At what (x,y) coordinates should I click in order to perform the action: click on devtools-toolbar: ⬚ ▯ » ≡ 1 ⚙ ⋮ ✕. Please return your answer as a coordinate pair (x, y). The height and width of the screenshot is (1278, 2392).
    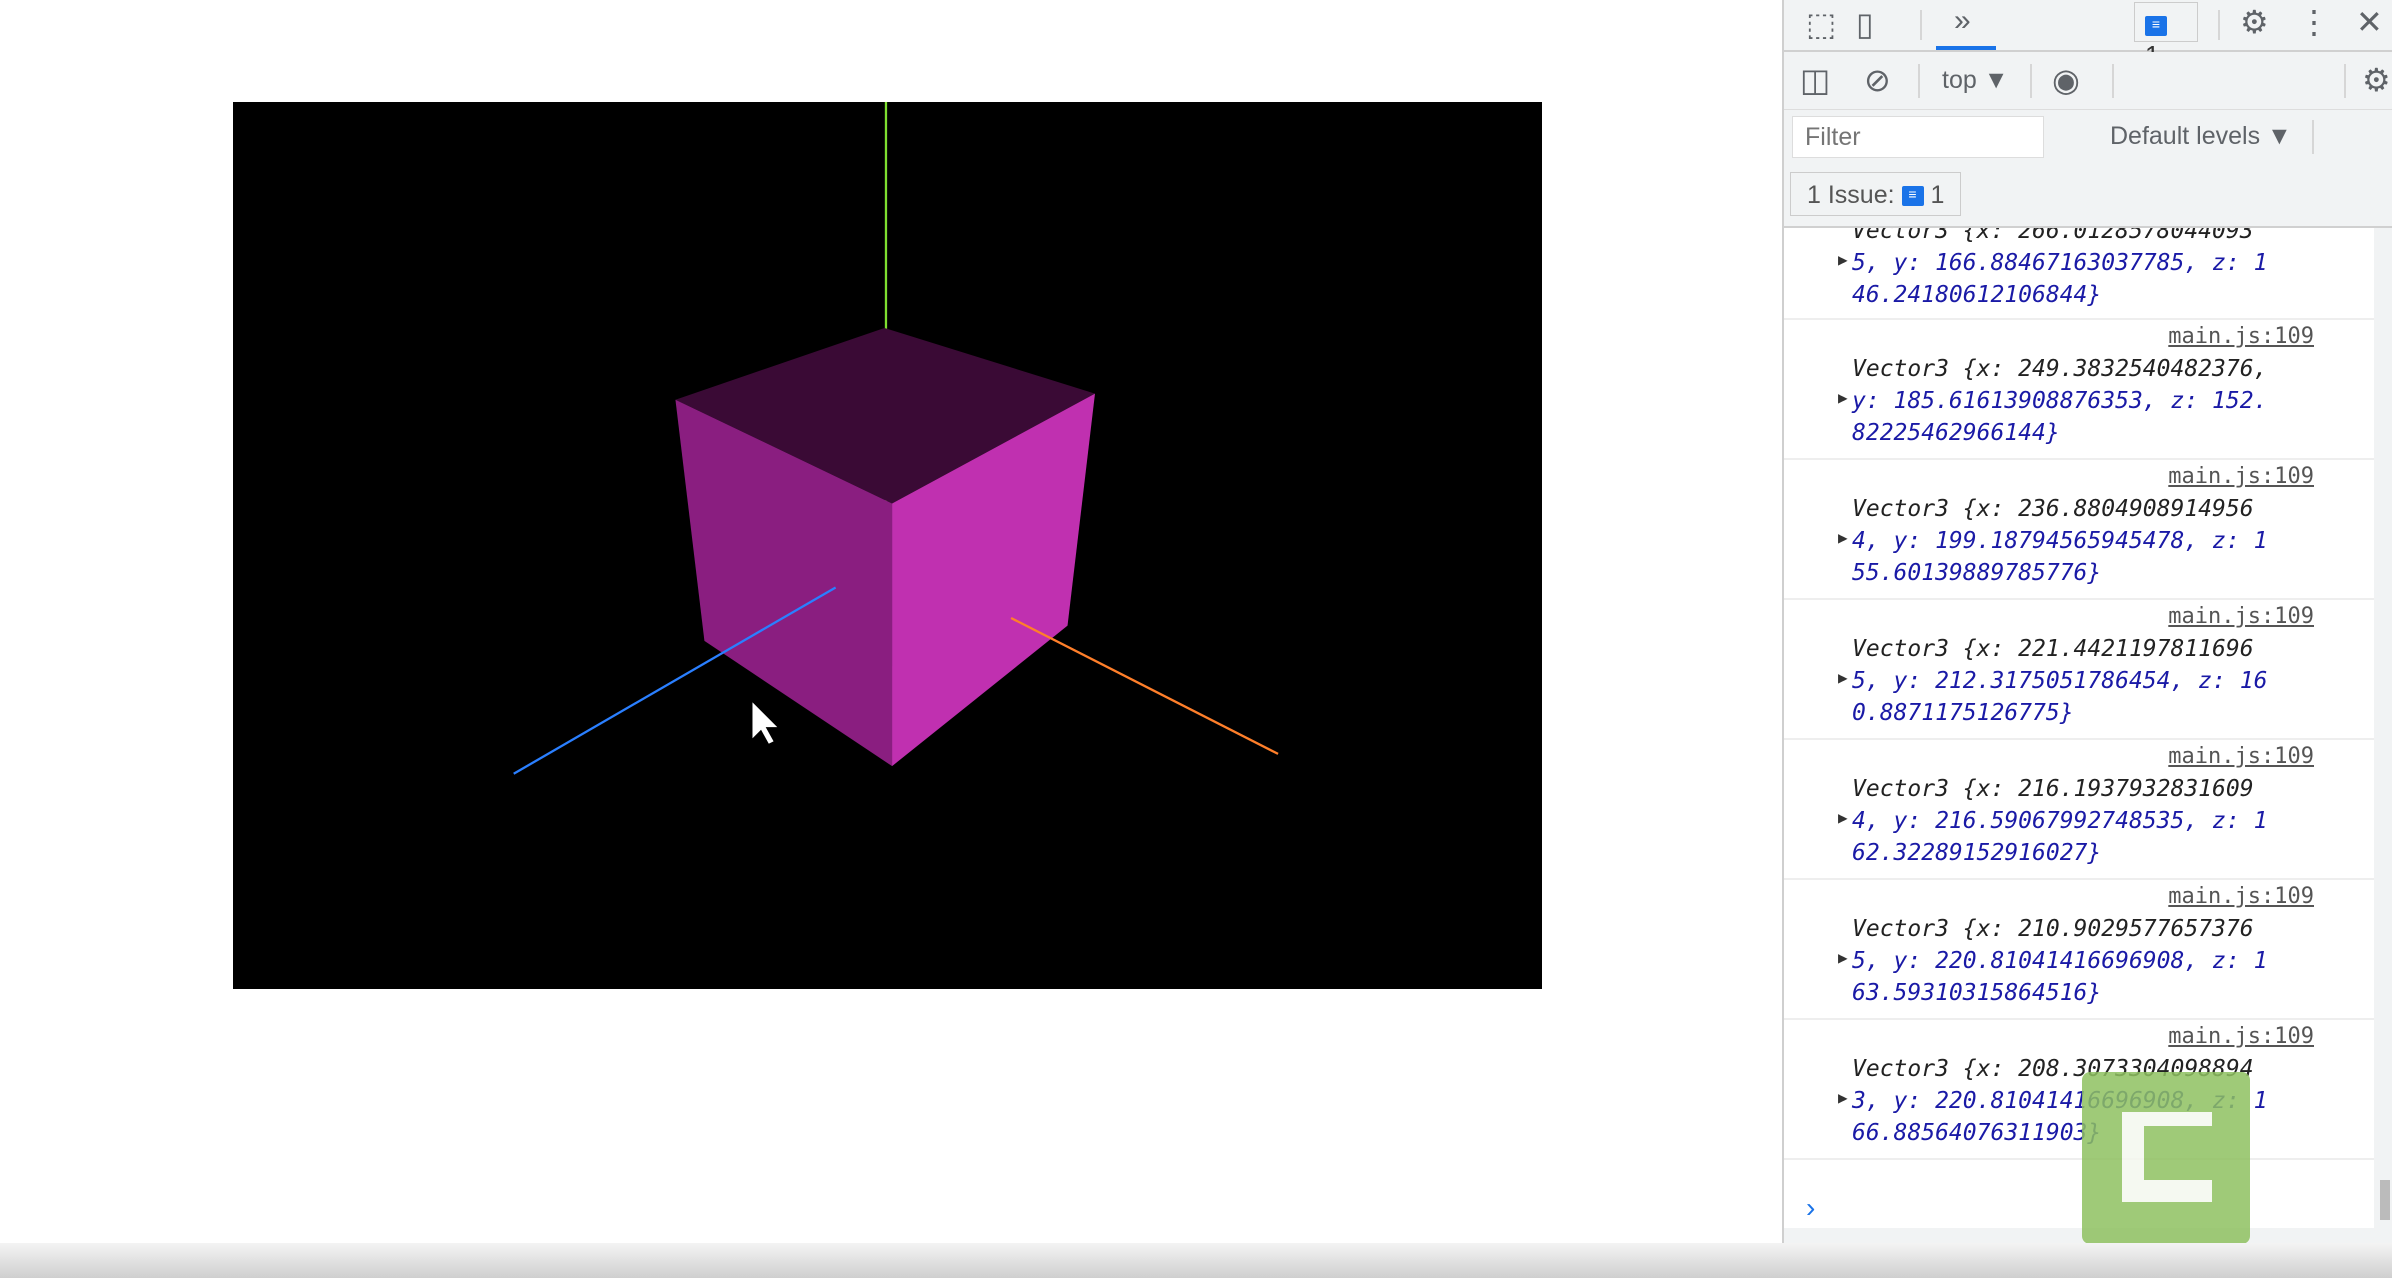
    Looking at the image, I should click on (2088, 35).